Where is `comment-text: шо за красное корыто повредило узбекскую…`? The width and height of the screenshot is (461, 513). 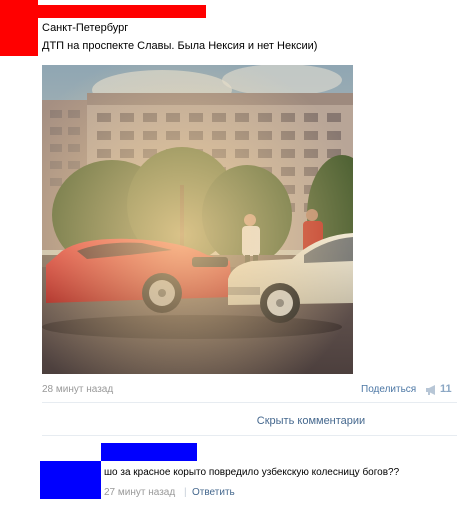
comment-text: шо за красное корыто повредило узбекскую… is located at coordinates (252, 472).